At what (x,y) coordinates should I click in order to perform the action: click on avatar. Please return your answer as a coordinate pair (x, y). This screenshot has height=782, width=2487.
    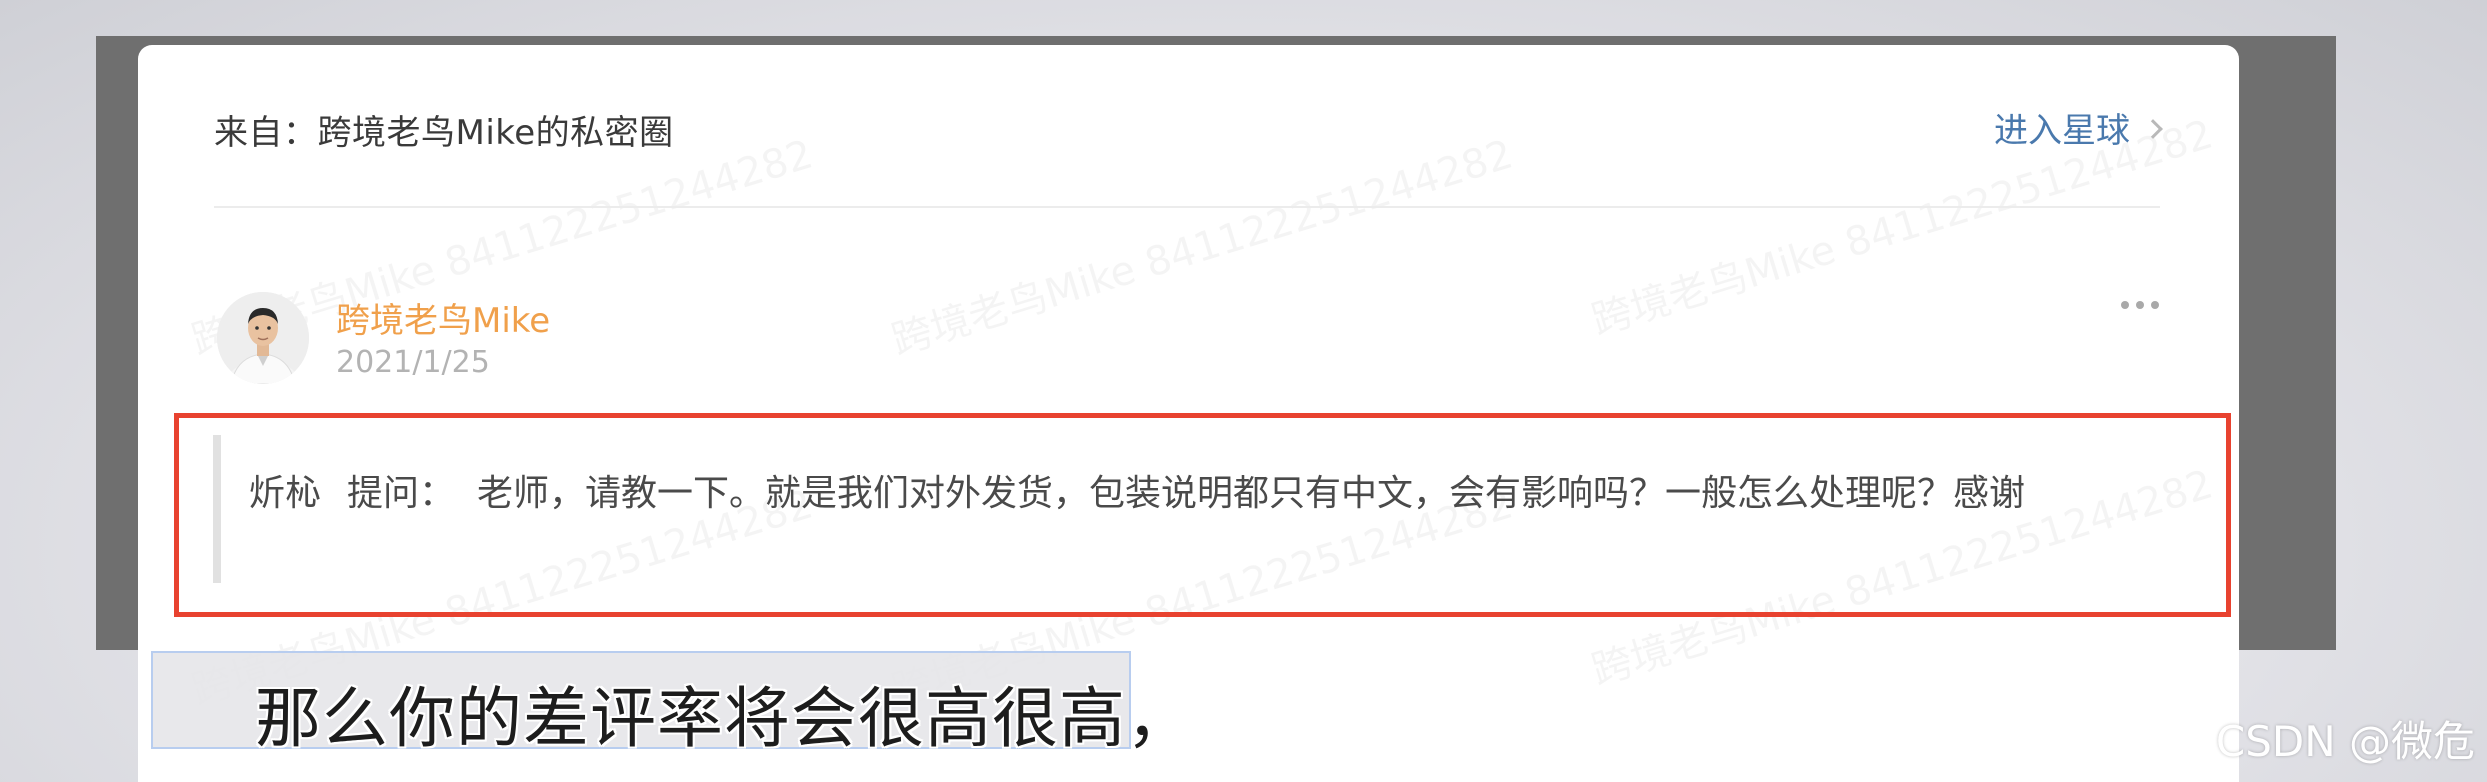
    Looking at the image, I should click on (263, 338).